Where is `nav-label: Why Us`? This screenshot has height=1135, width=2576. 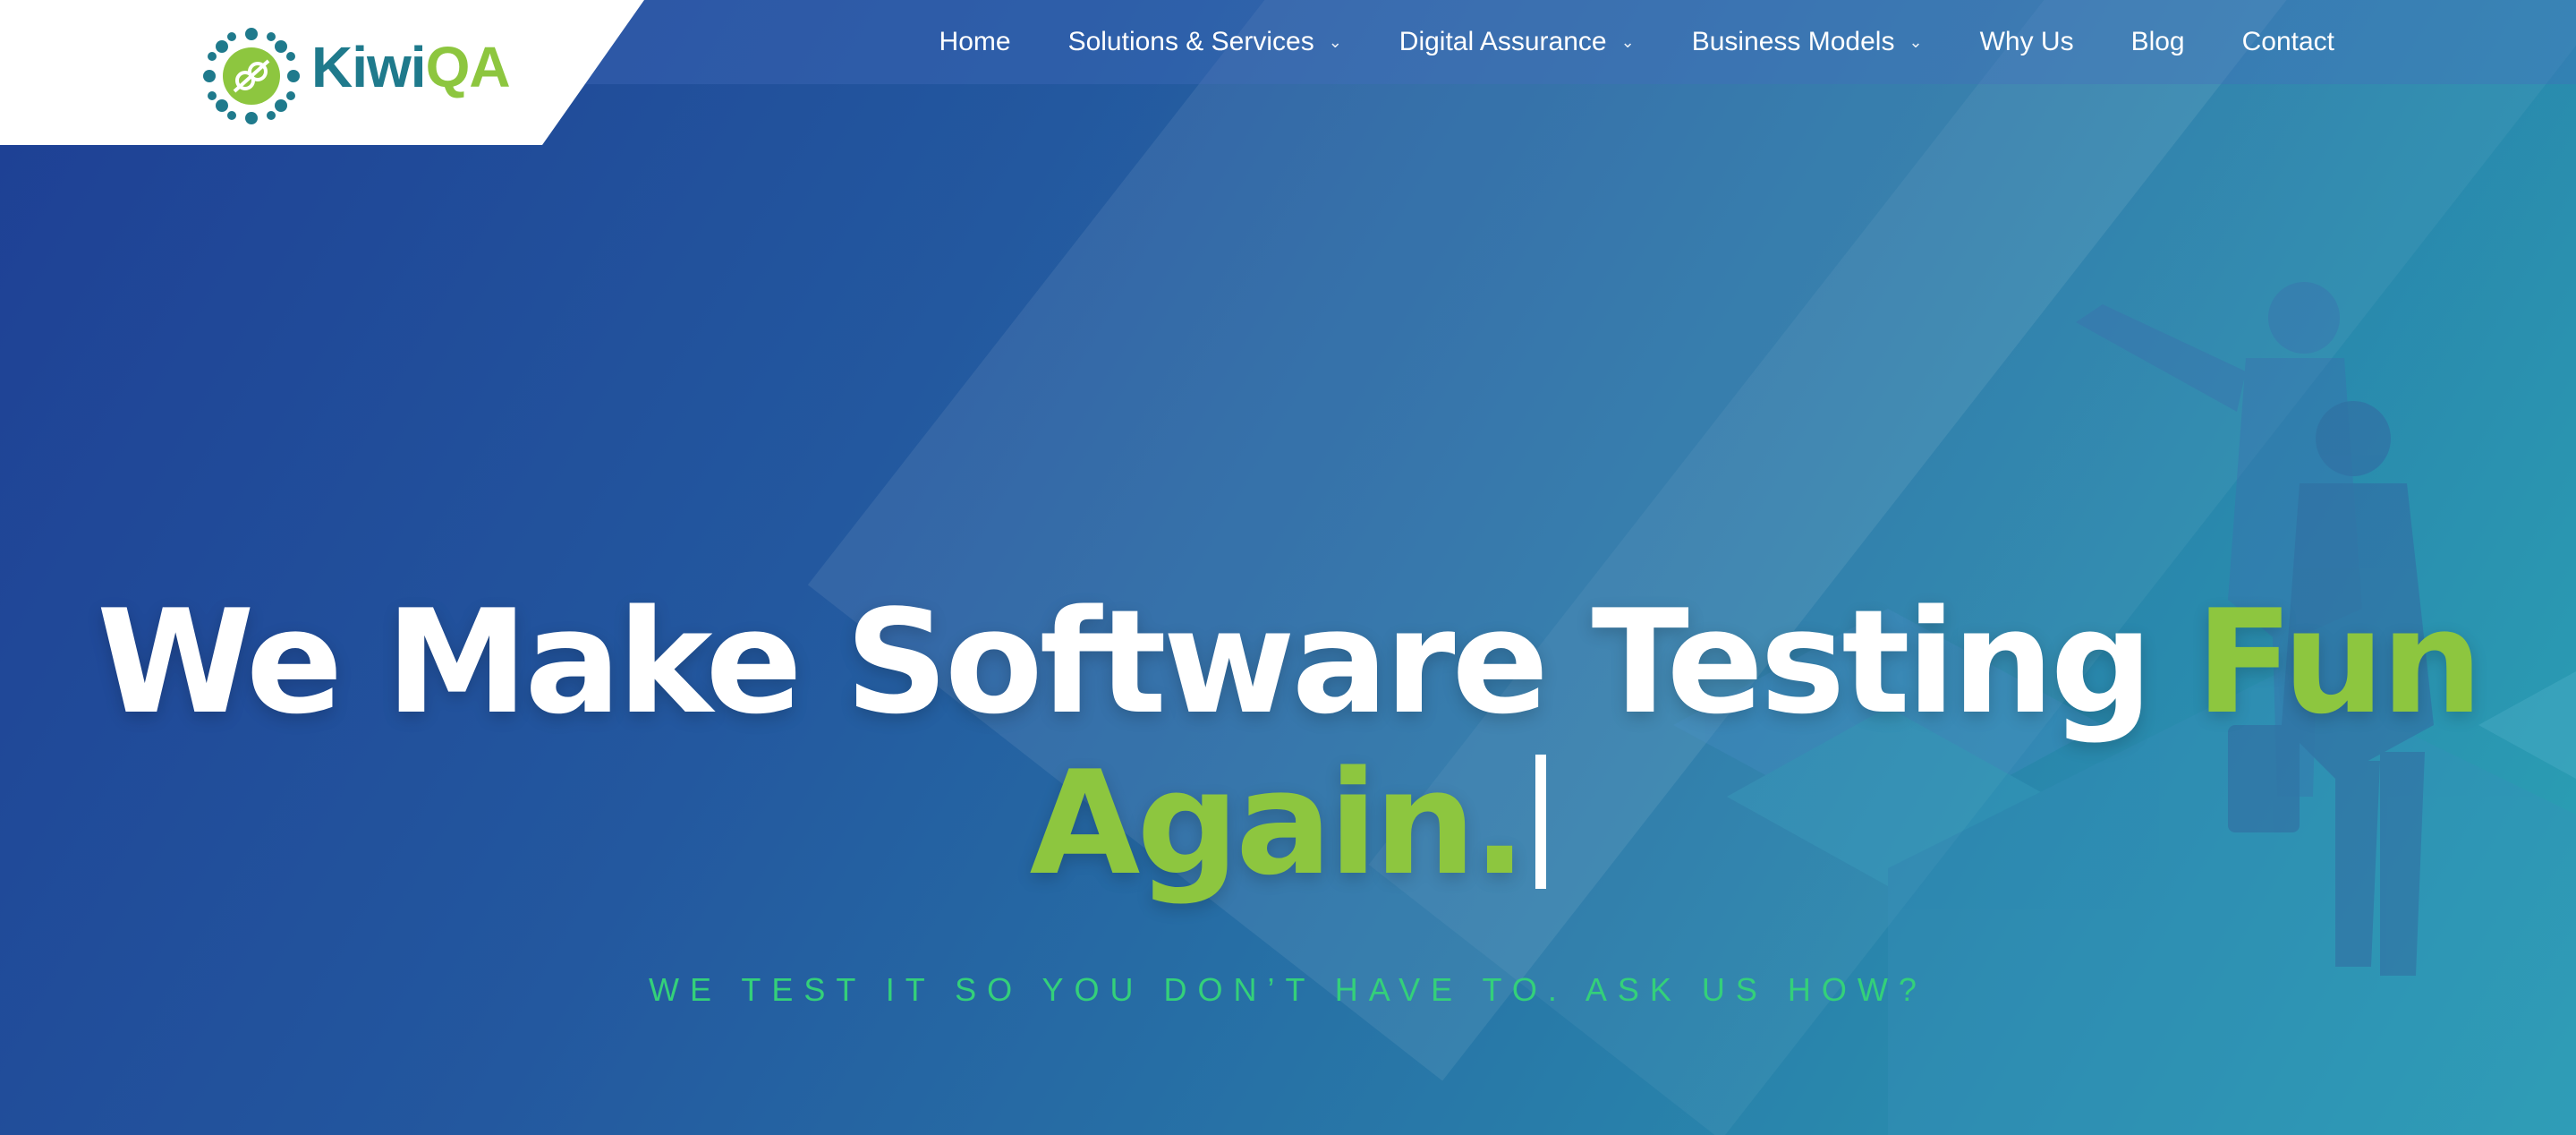
nav-label: Why Us is located at coordinates (2027, 41).